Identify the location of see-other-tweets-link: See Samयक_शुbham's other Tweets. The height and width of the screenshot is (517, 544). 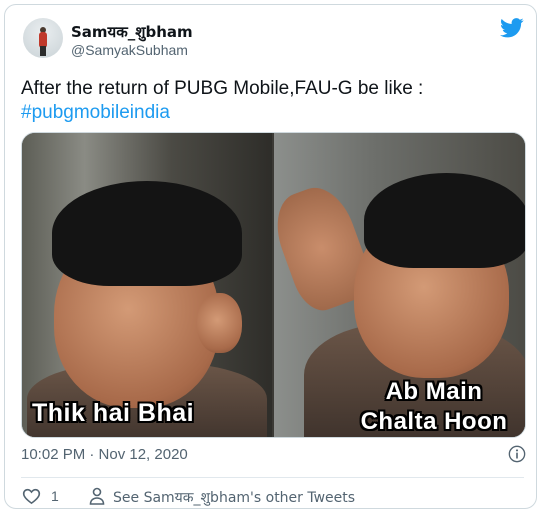
(234, 497).